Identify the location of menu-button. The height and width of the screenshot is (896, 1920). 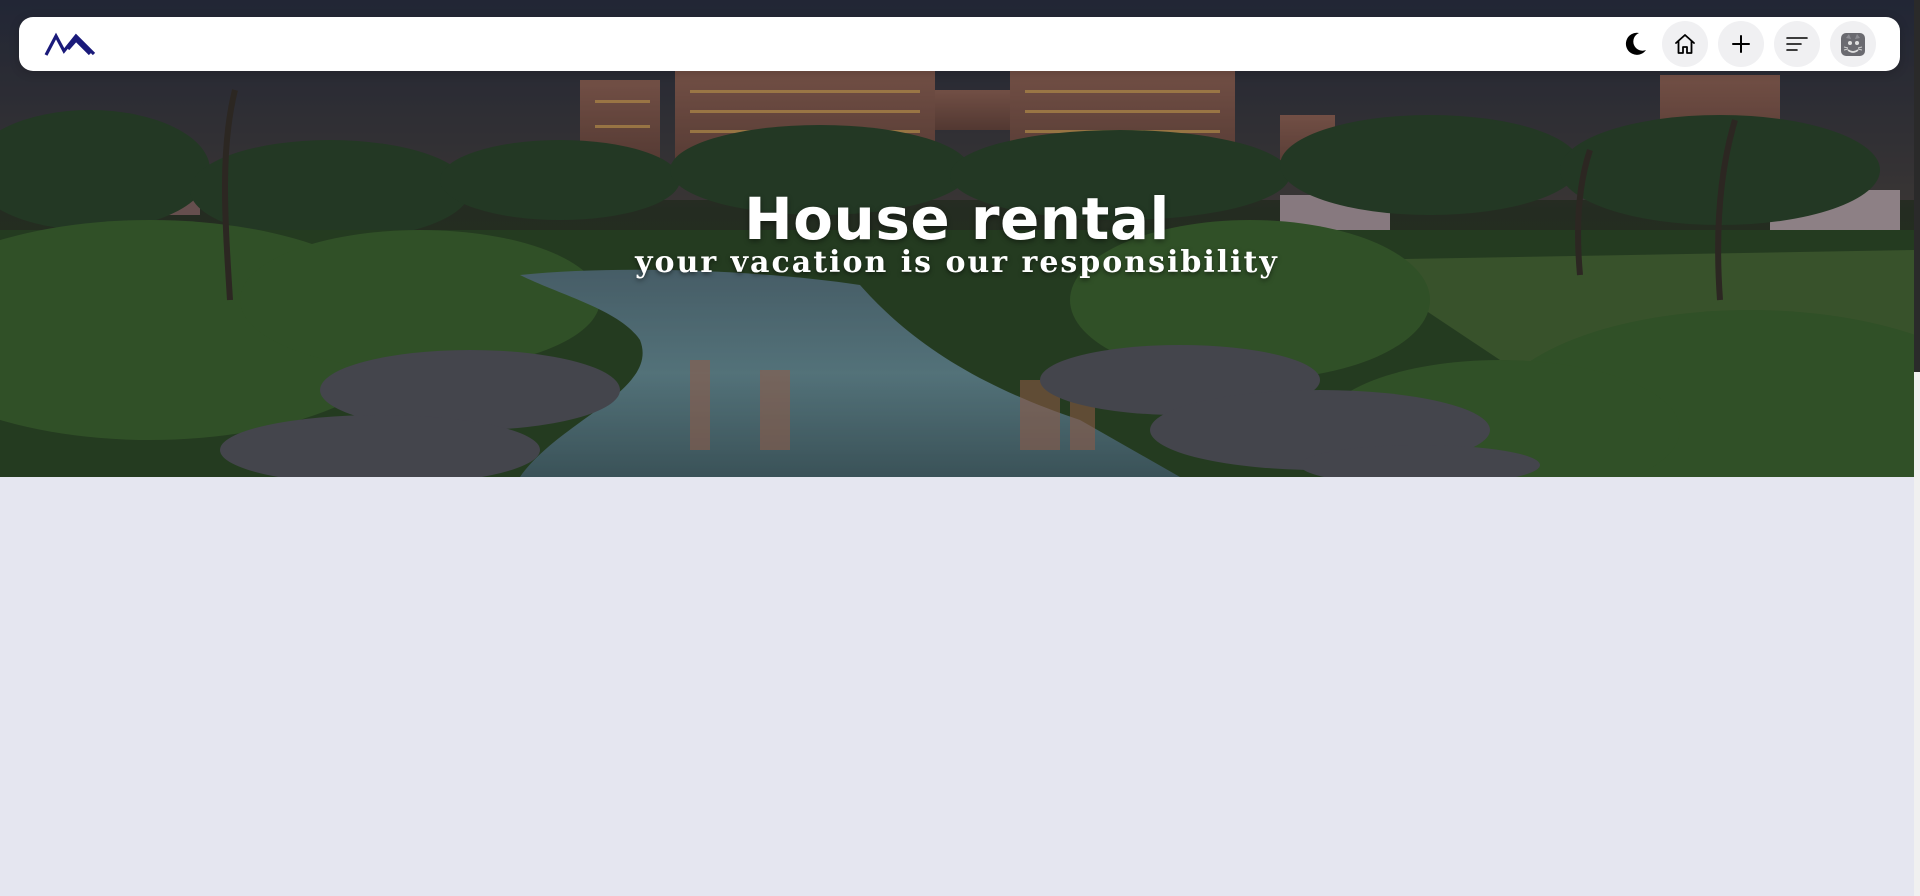
(1797, 44).